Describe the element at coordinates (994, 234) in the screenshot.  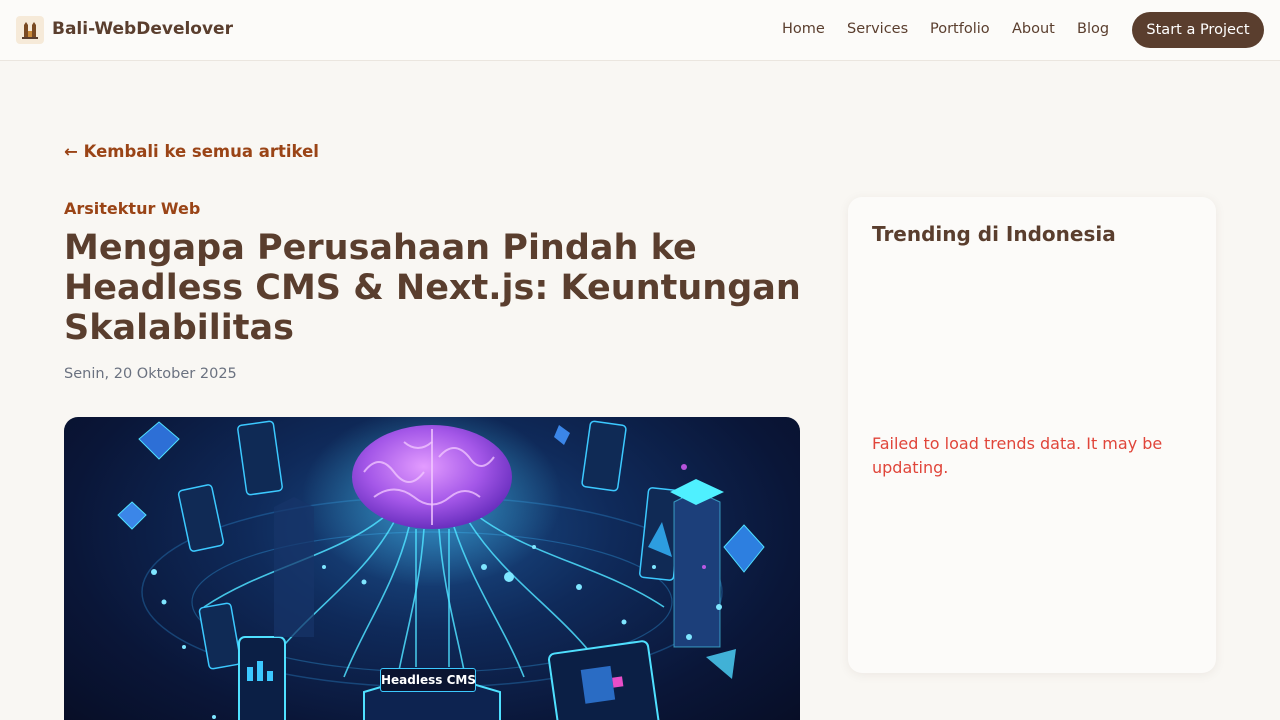
I see `trending-title: Trending di Indonesia` at that location.